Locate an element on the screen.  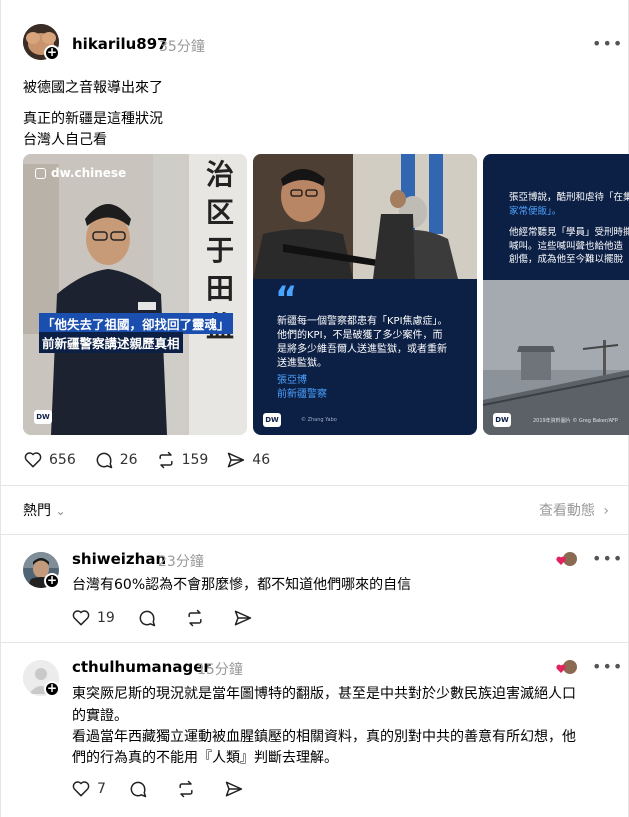
post-actions: 656 26 159 46 is located at coordinates (155, 460).